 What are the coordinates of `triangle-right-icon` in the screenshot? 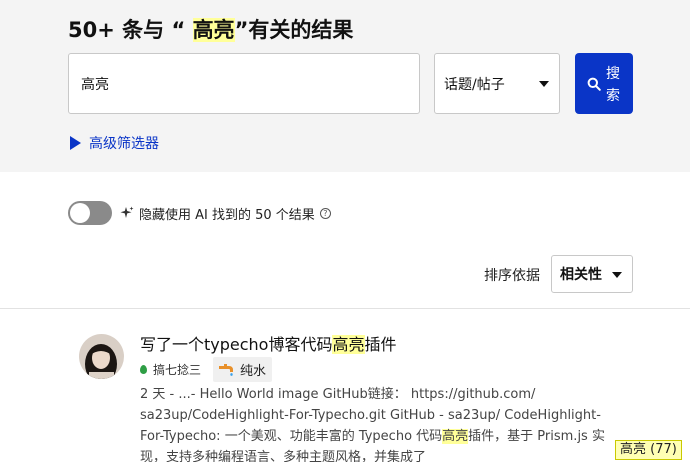 It's located at (75, 143).